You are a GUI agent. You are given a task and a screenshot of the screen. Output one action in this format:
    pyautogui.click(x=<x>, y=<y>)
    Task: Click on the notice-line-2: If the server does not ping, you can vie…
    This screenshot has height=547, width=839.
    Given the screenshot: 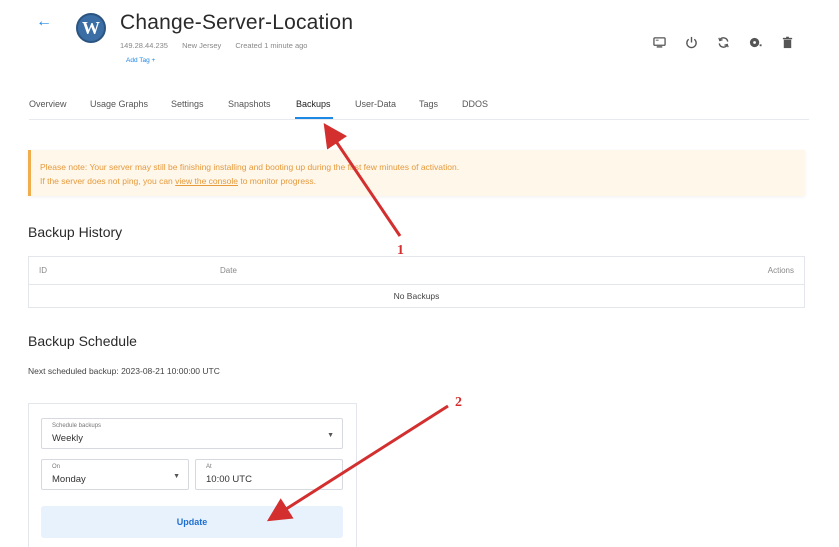 What is the action you would take?
    pyautogui.click(x=417, y=181)
    